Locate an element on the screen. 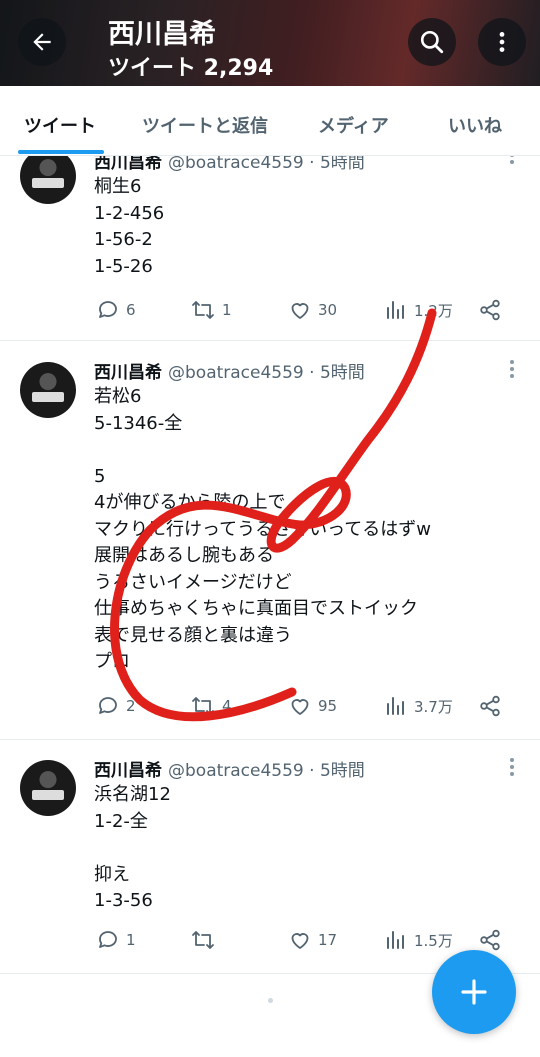 The image size is (540, 1057). tweet-actions: 2 4 95 3.7万 is located at coordinates (270, 709).